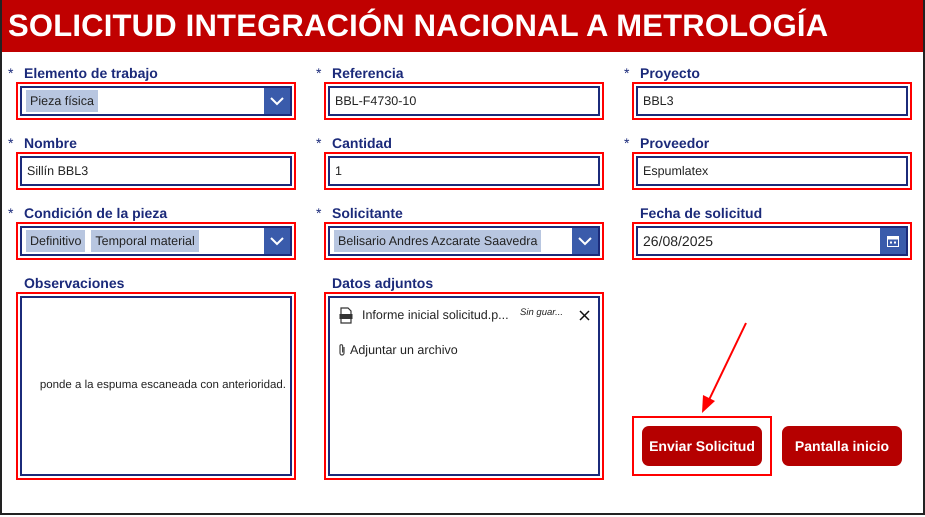  I want to click on field-label: Cantidad, so click(362, 143).